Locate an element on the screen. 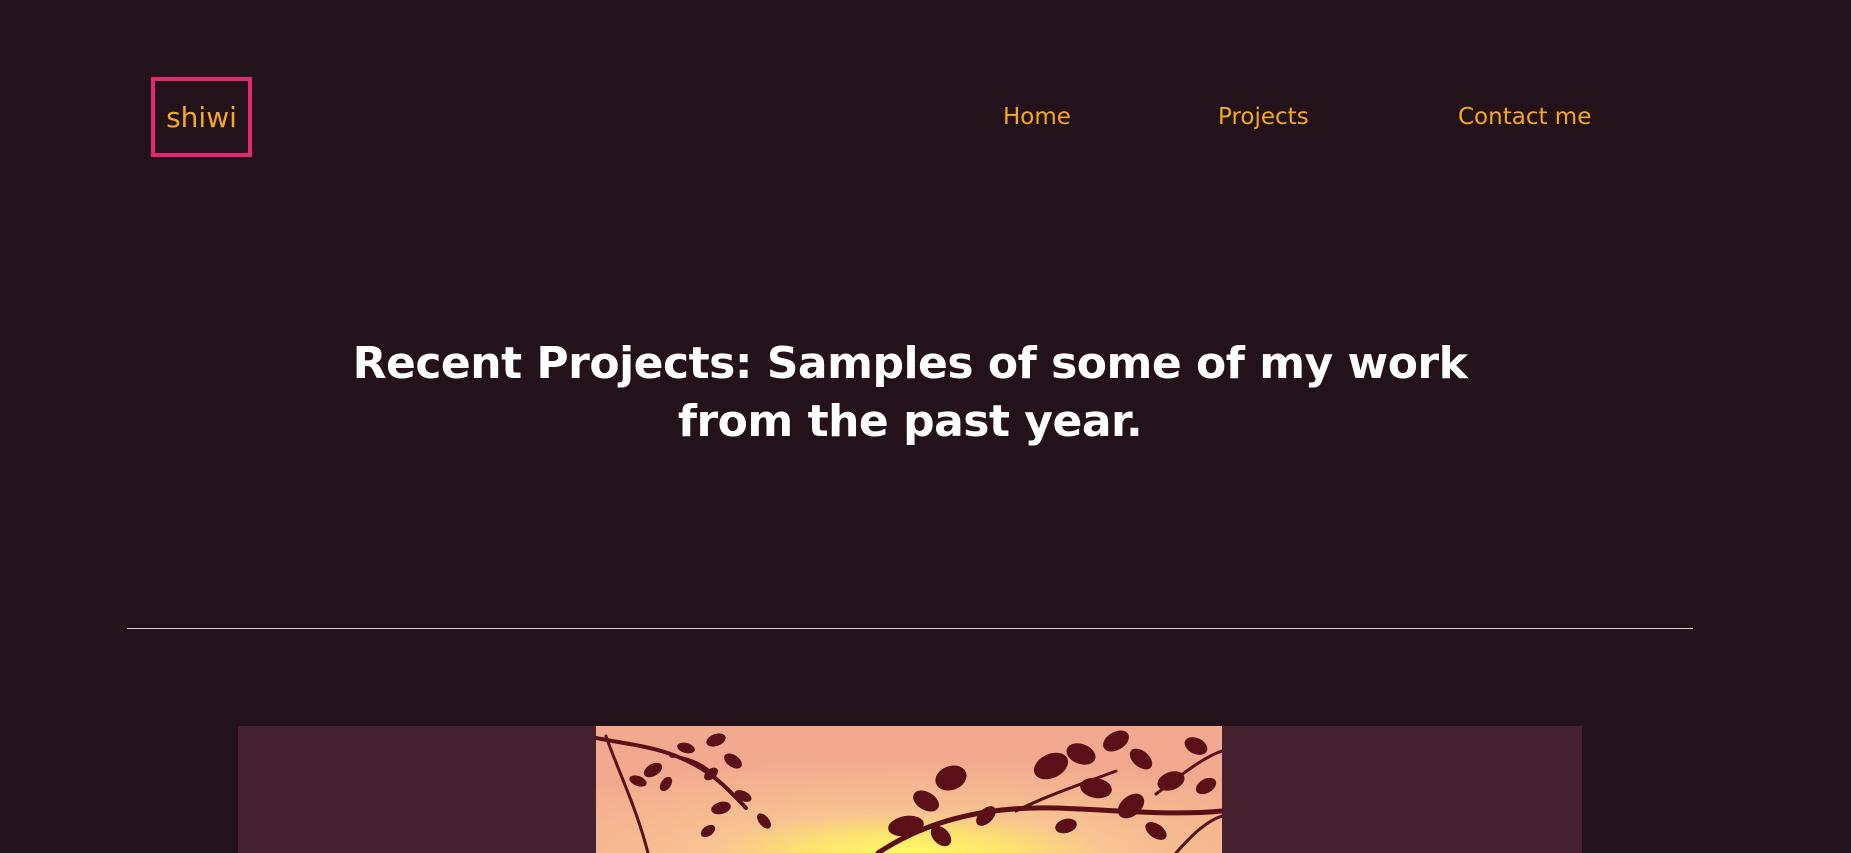  nav-link-home: Home is located at coordinates (1037, 117).